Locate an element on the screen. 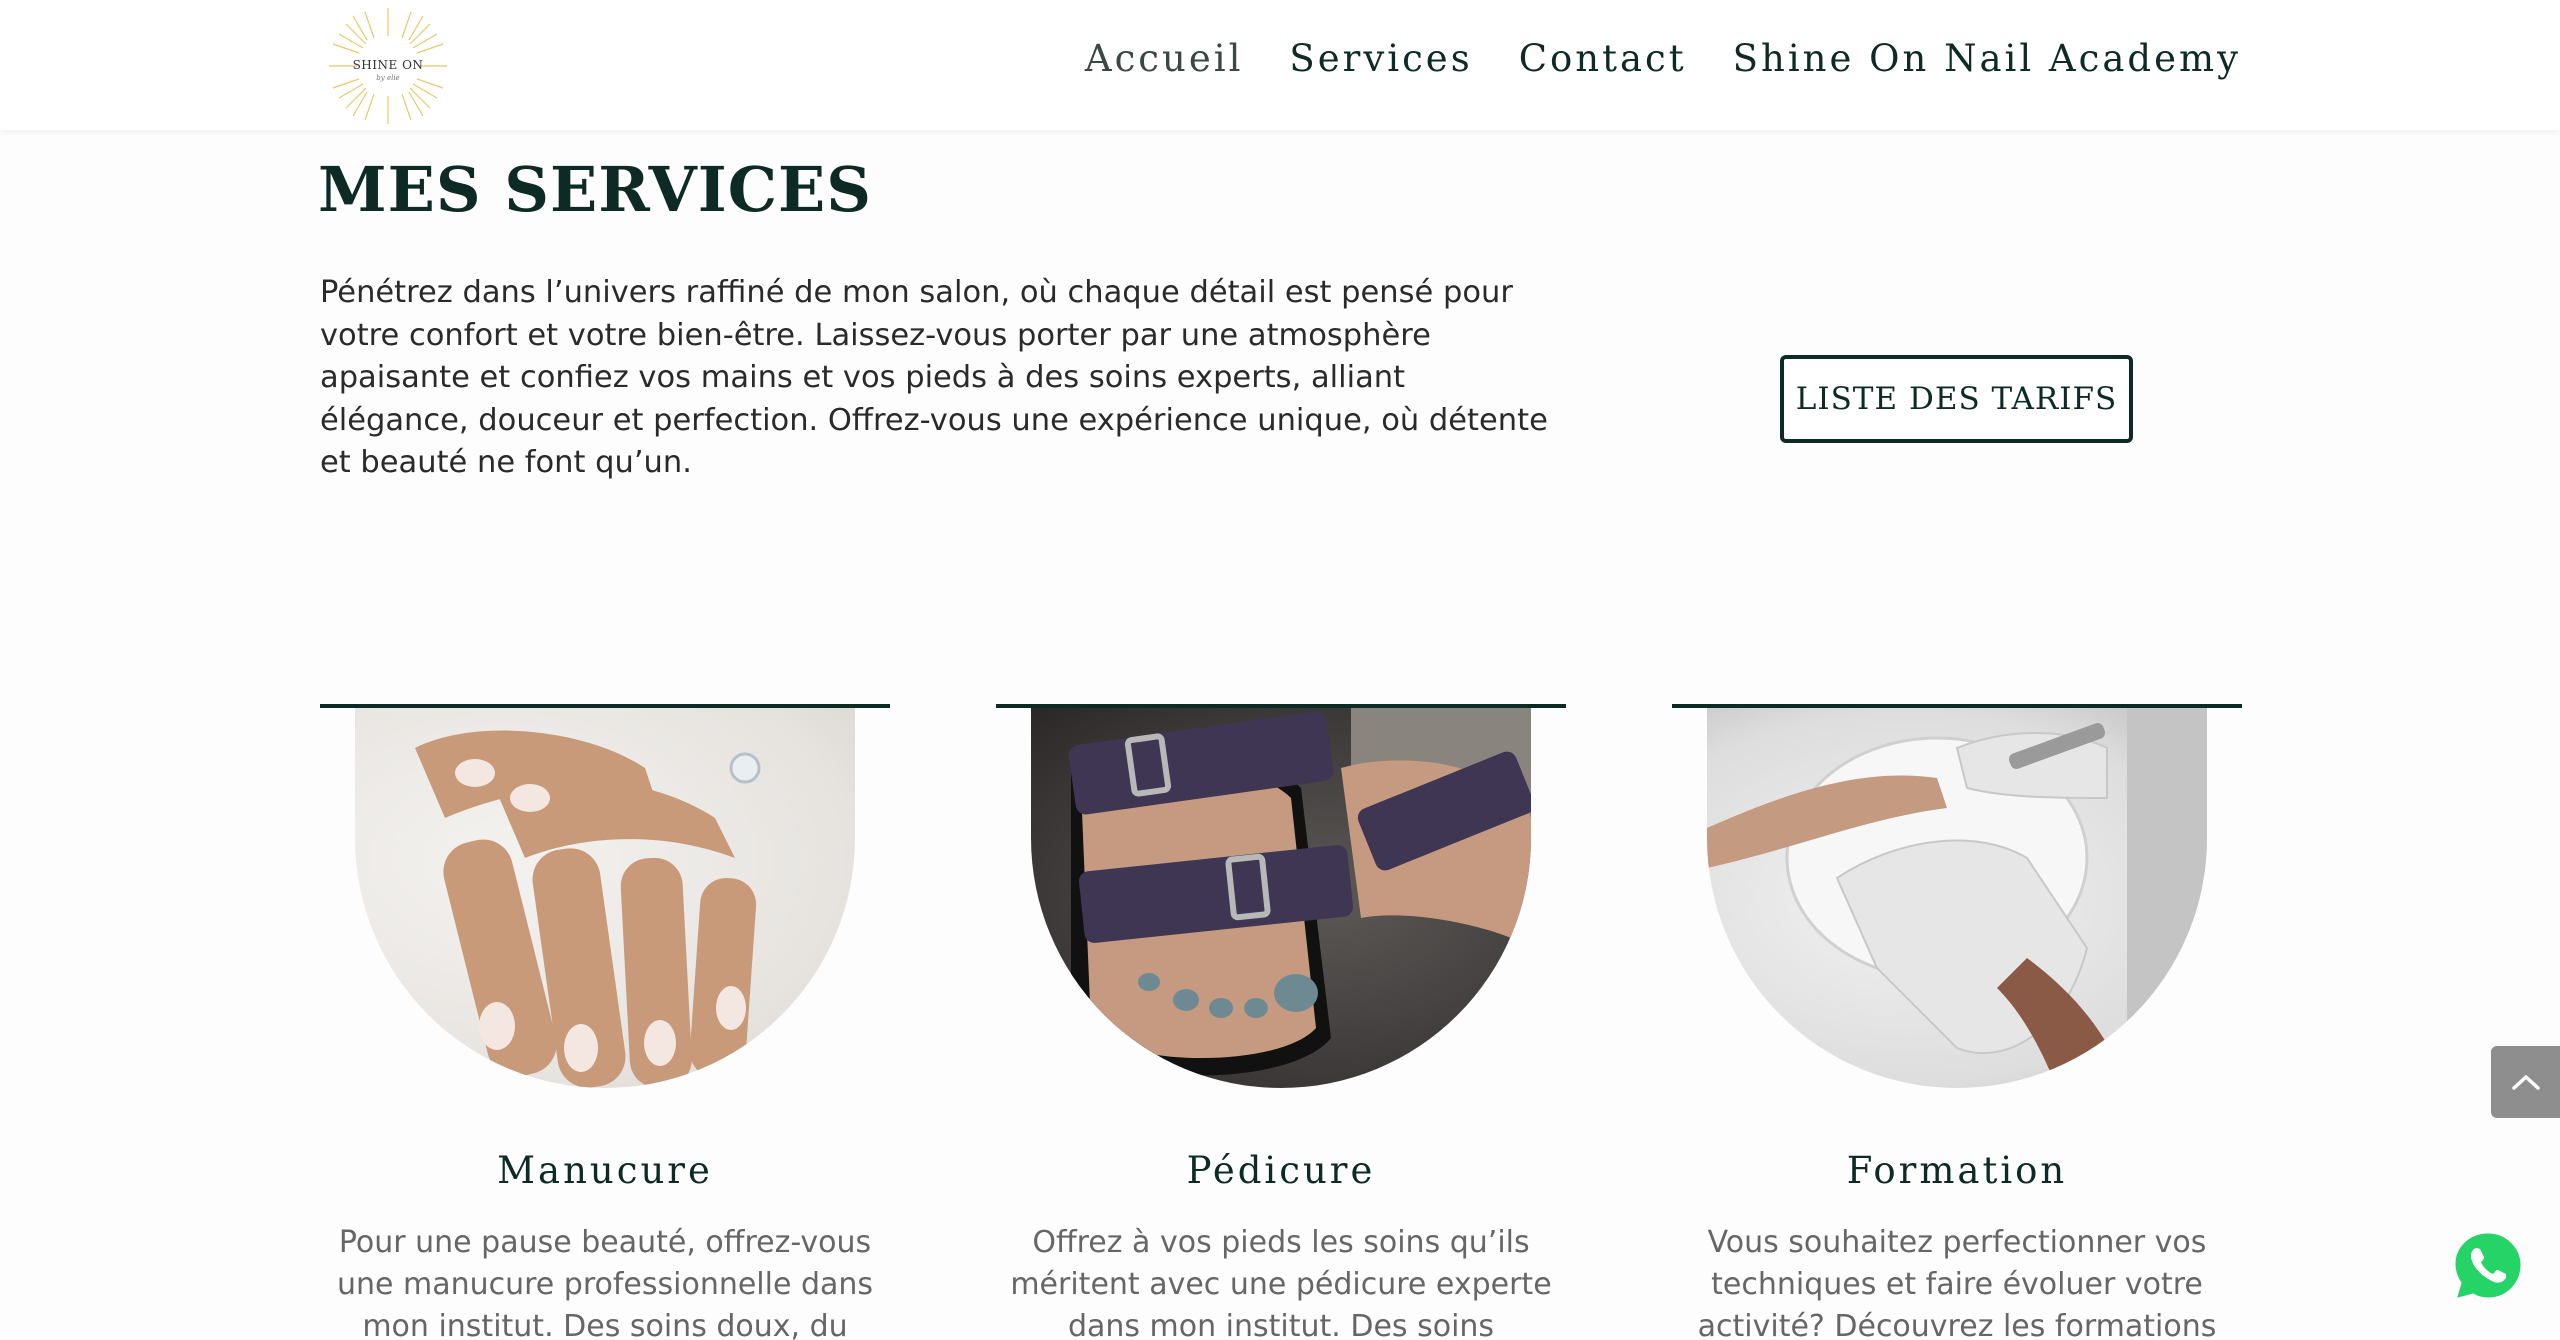 The height and width of the screenshot is (1340, 2560). nav-accueil: Accueil is located at coordinates (1164, 59).